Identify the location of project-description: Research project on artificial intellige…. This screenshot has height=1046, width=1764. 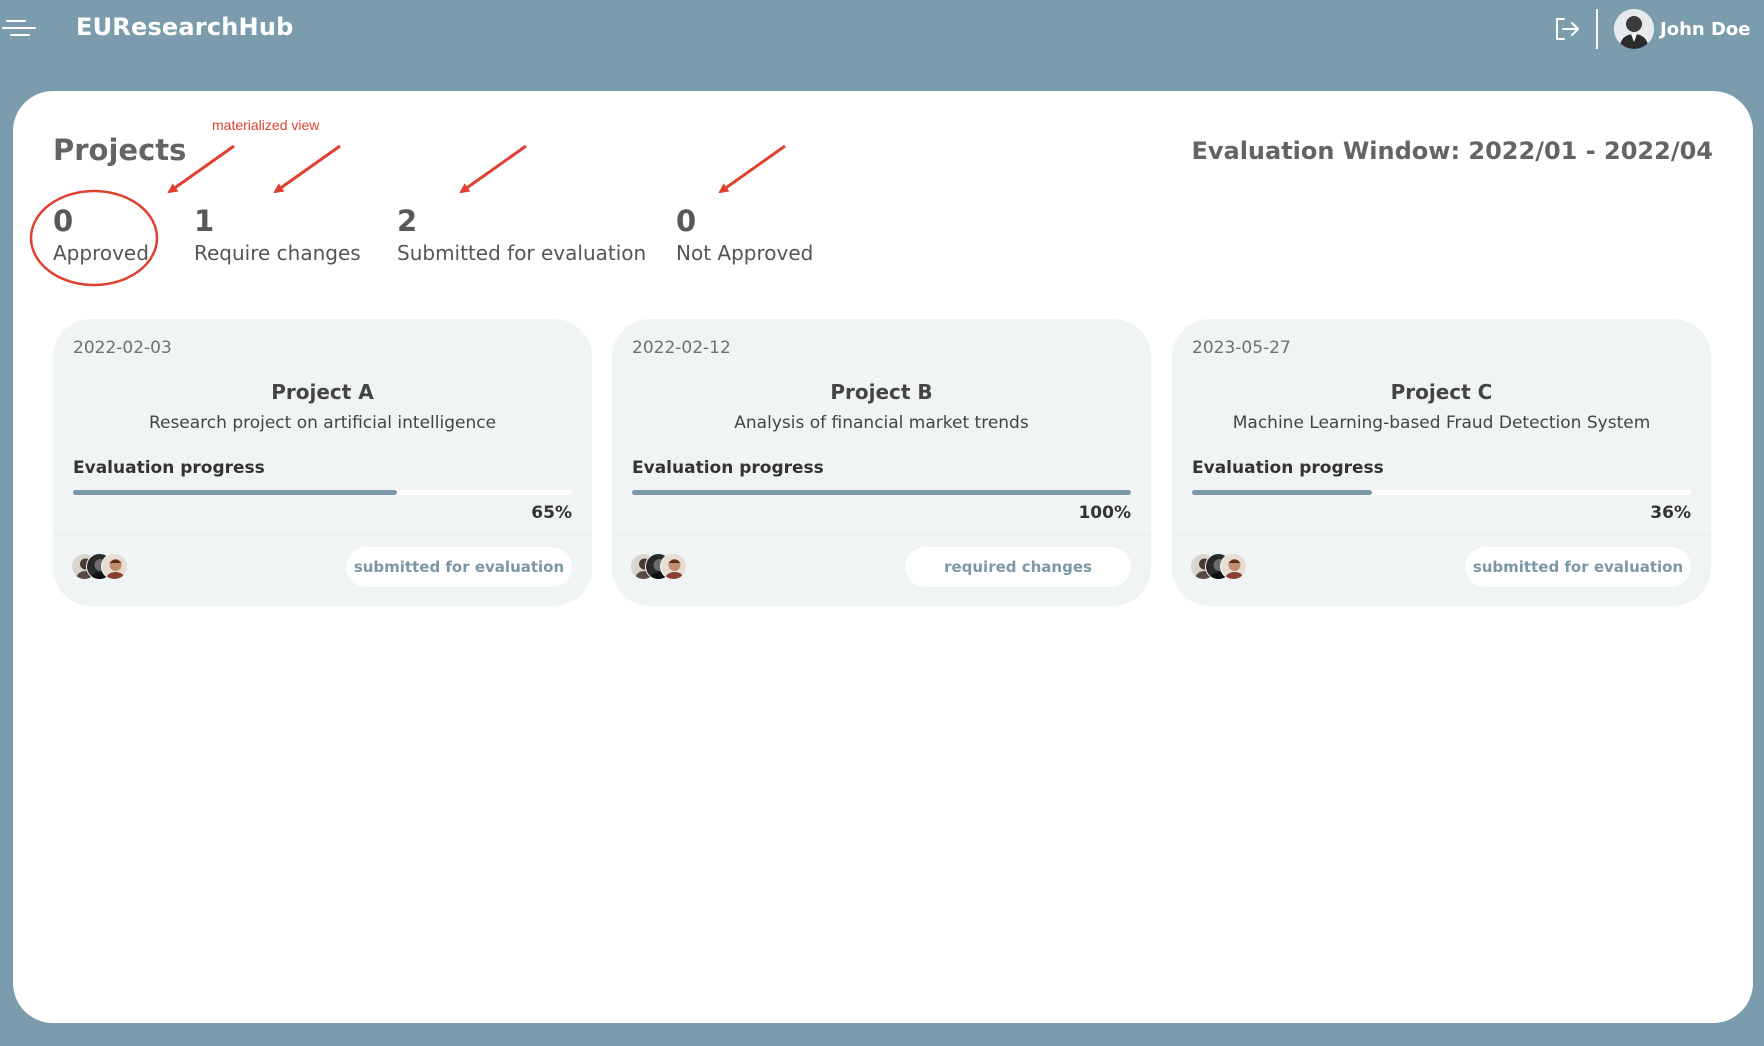
(322, 423).